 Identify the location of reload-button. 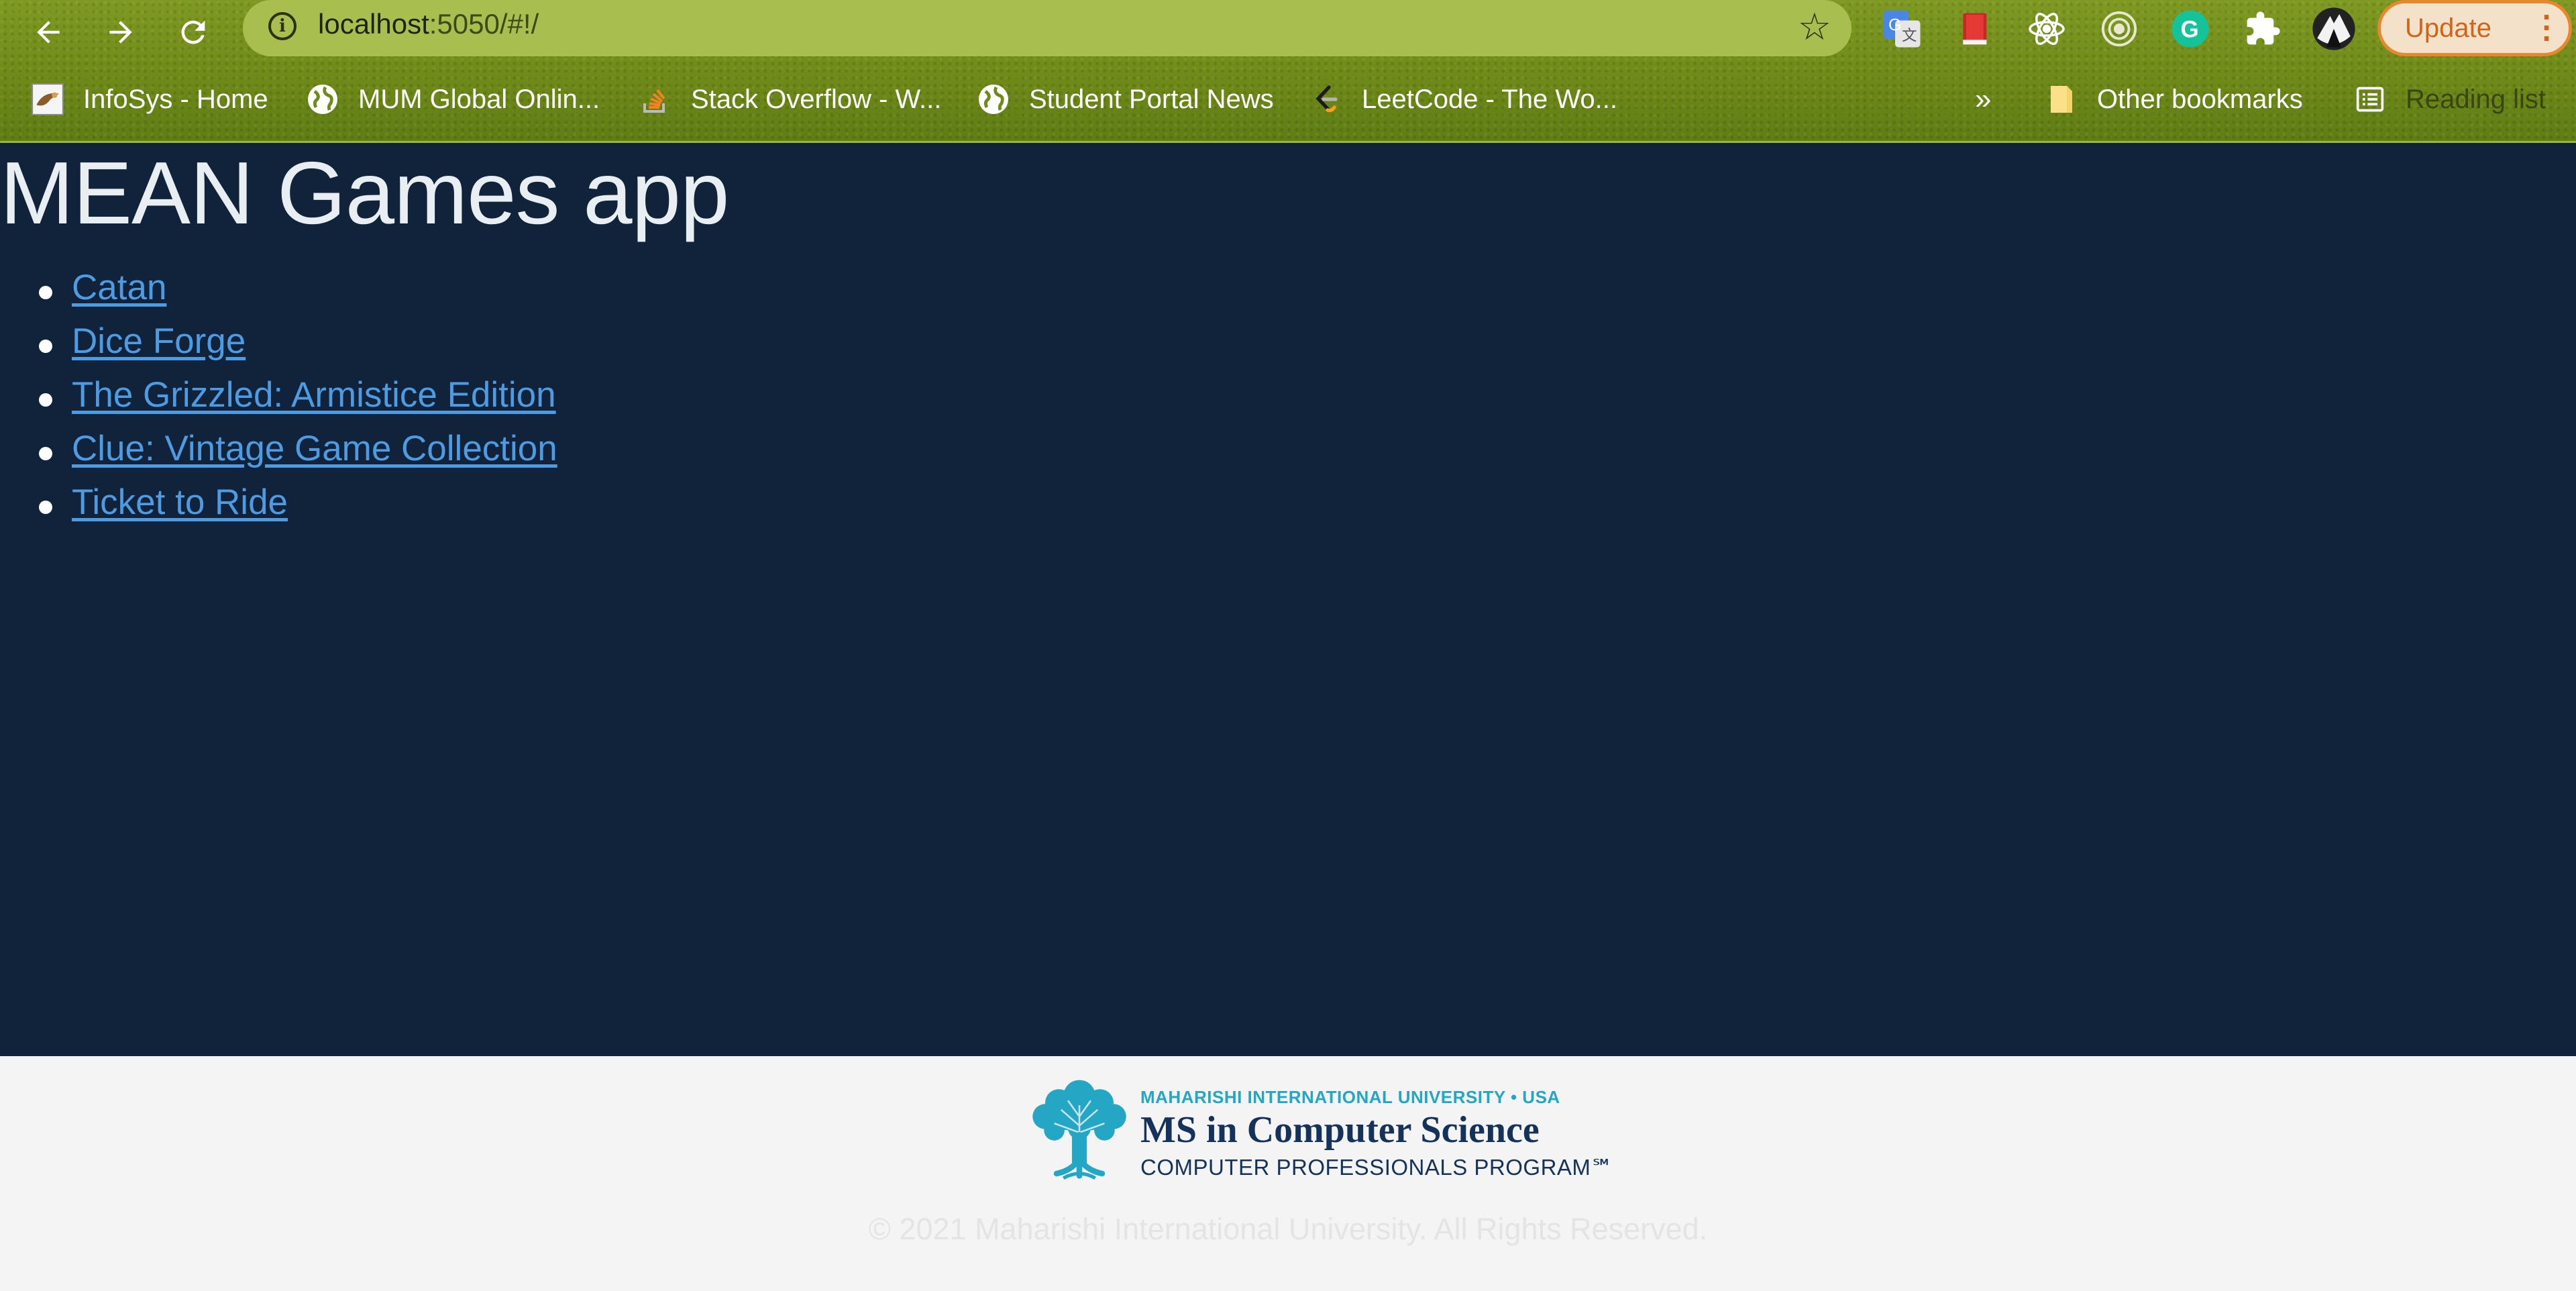
(193, 32).